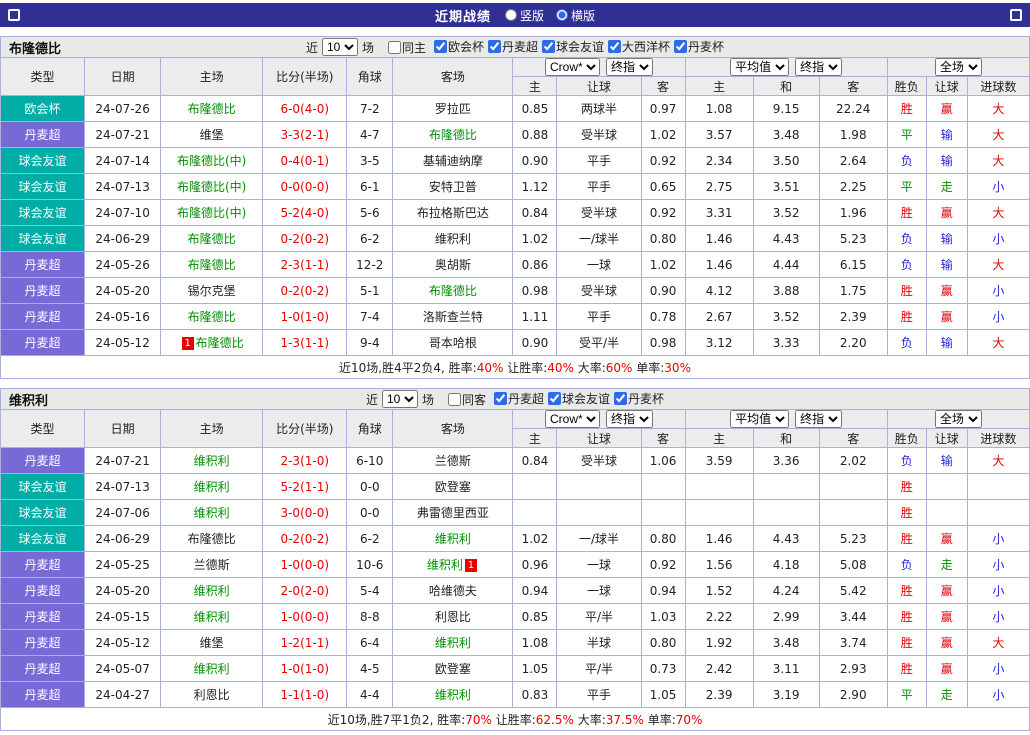  I want to click on venue-filter: 同主, so click(406, 47).